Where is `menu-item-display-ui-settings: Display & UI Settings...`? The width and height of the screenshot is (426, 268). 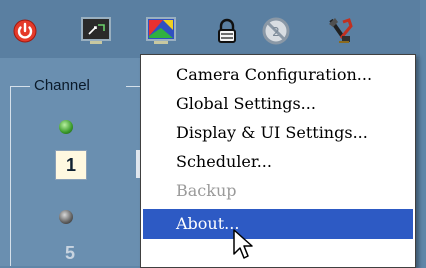
menu-item-display-ui-settings: Display & UI Settings... is located at coordinates (278, 133).